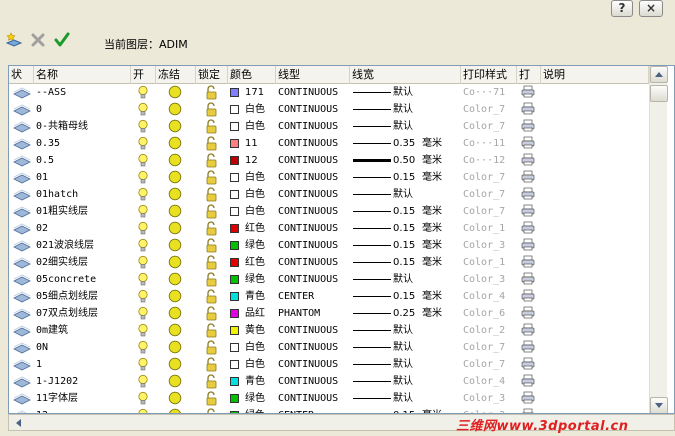 Image resolution: width=675 pixels, height=436 pixels. I want to click on linetype-name: PHANTOM, so click(314, 313).